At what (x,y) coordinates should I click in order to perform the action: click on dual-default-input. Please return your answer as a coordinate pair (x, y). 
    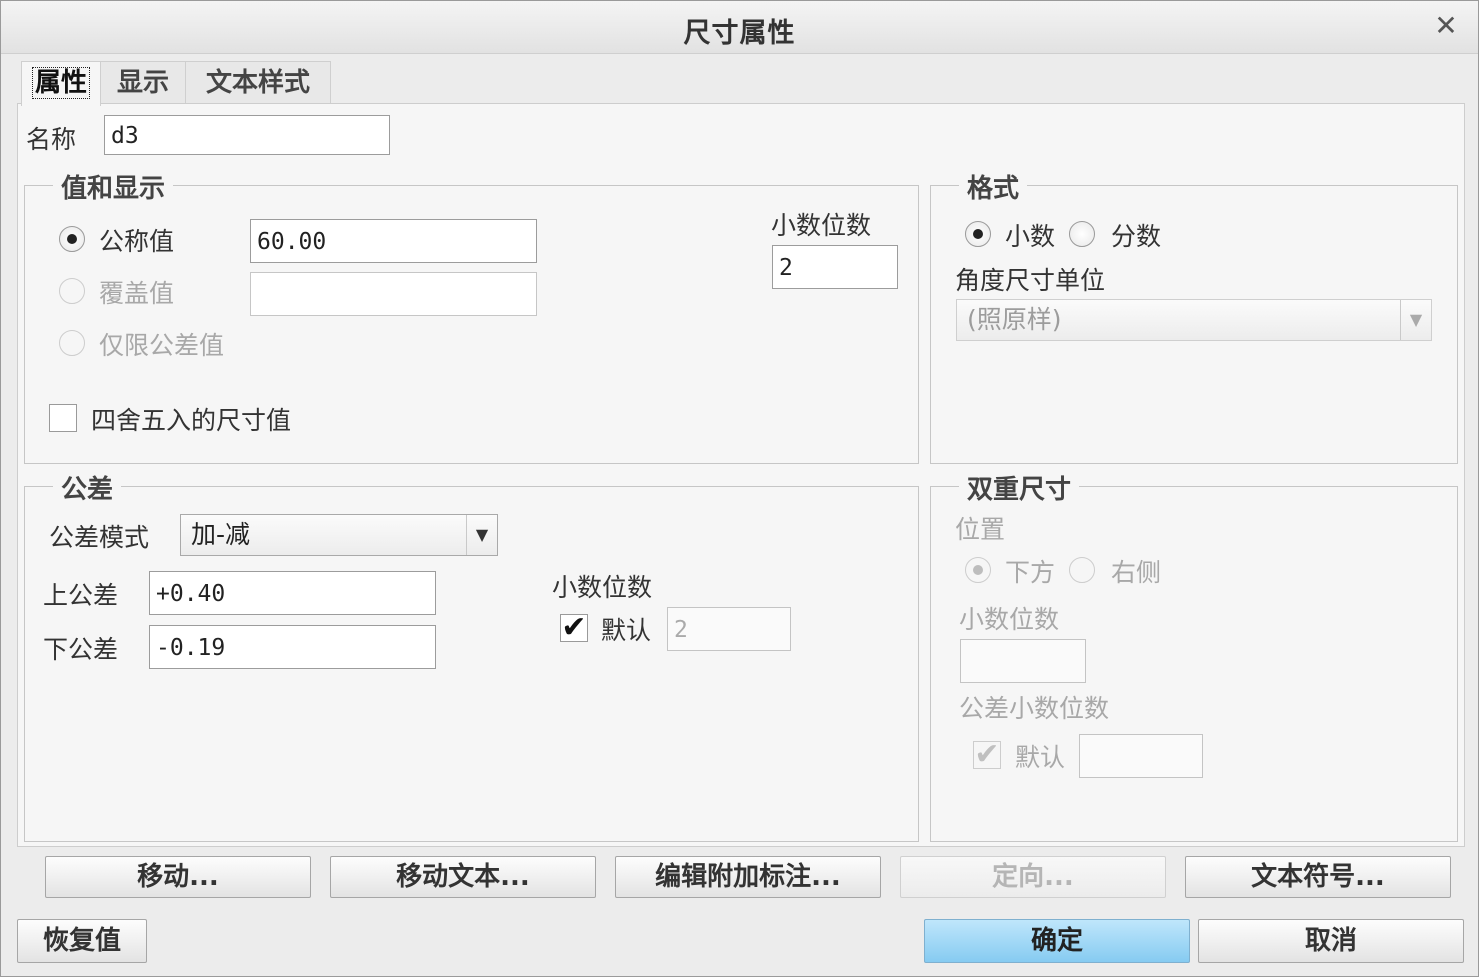
    Looking at the image, I should click on (1141, 756).